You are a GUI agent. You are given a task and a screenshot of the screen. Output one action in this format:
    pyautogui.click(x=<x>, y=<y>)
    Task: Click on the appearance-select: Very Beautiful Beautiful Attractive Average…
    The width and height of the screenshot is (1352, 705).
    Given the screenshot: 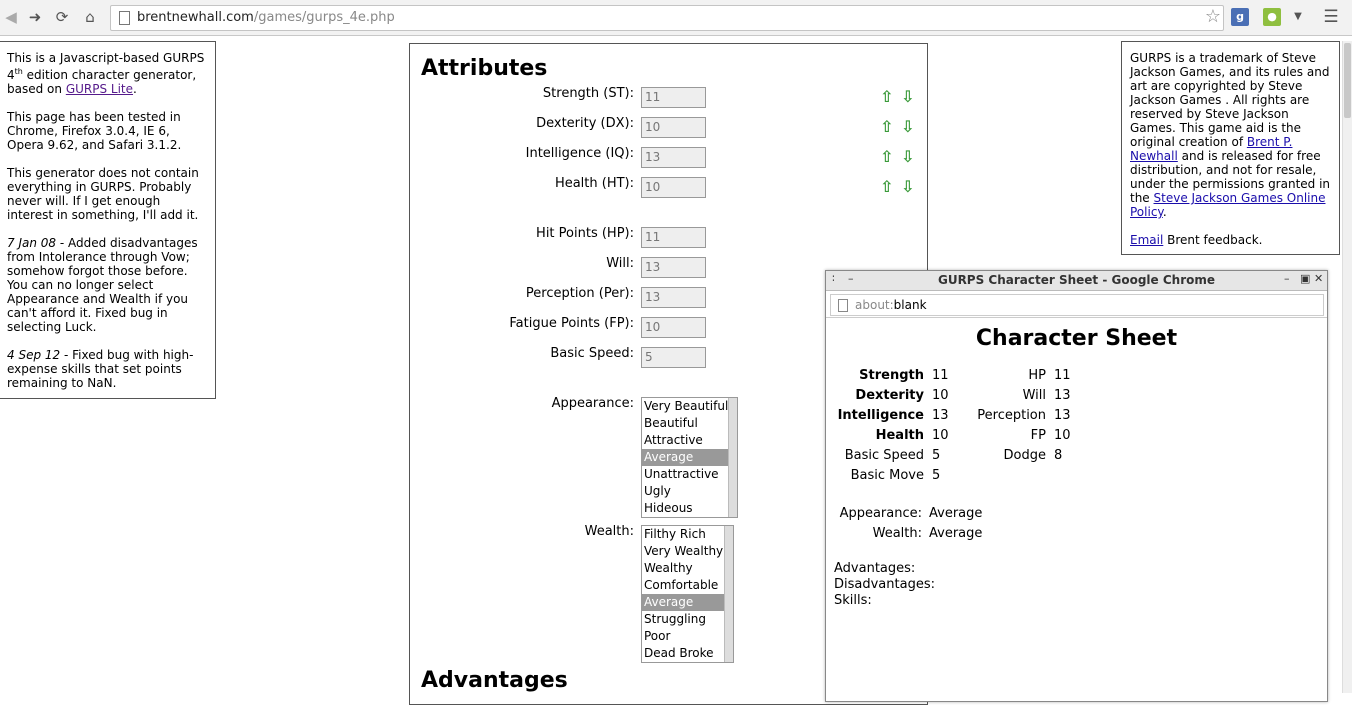 What is the action you would take?
    pyautogui.click(x=689, y=457)
    